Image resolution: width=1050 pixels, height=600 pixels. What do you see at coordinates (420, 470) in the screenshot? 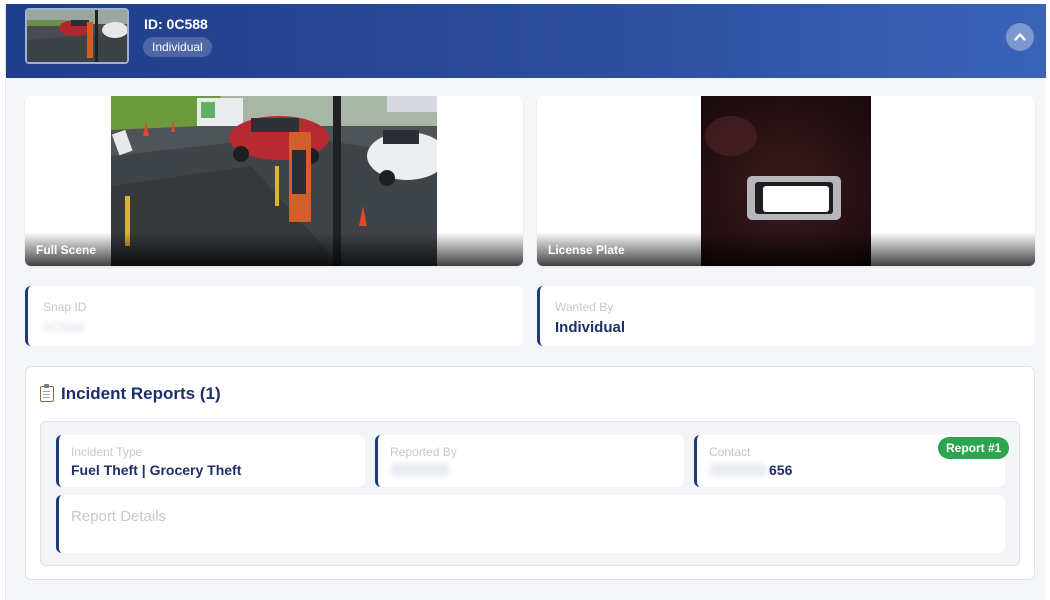
I see `reported-by-value-redacted` at bounding box center [420, 470].